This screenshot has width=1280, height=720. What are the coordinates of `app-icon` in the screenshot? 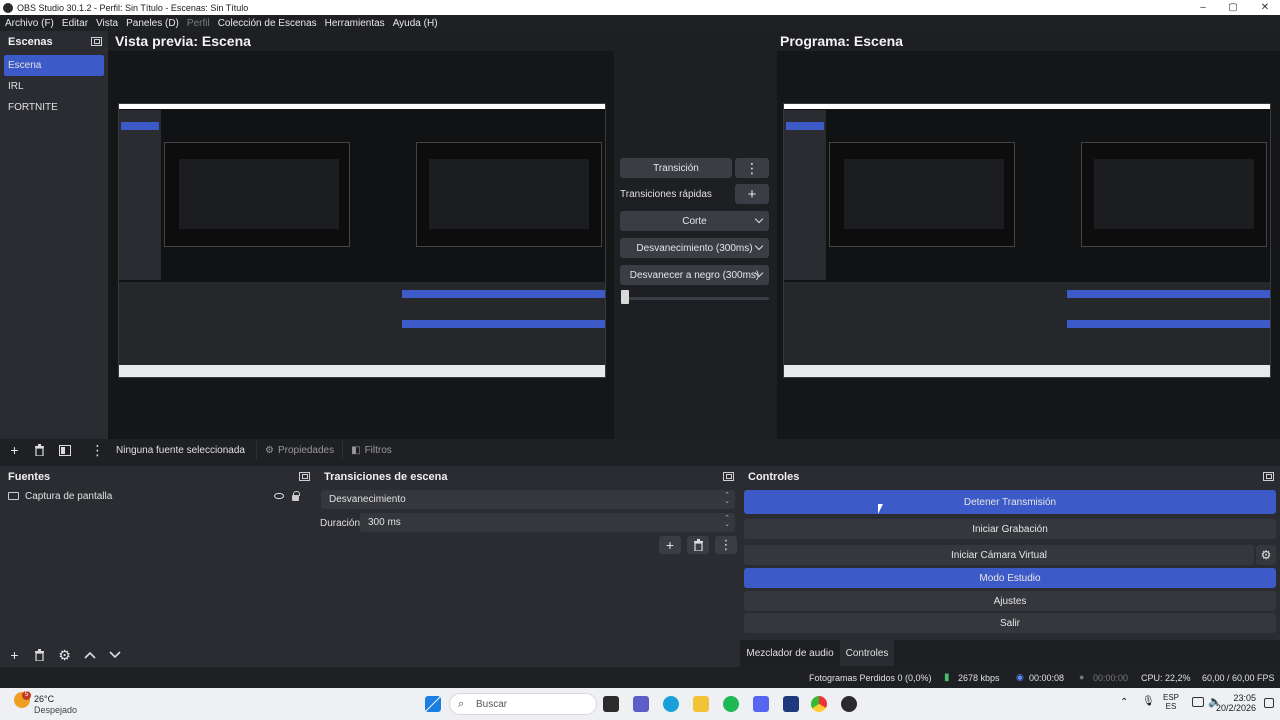 It's located at (791, 704).